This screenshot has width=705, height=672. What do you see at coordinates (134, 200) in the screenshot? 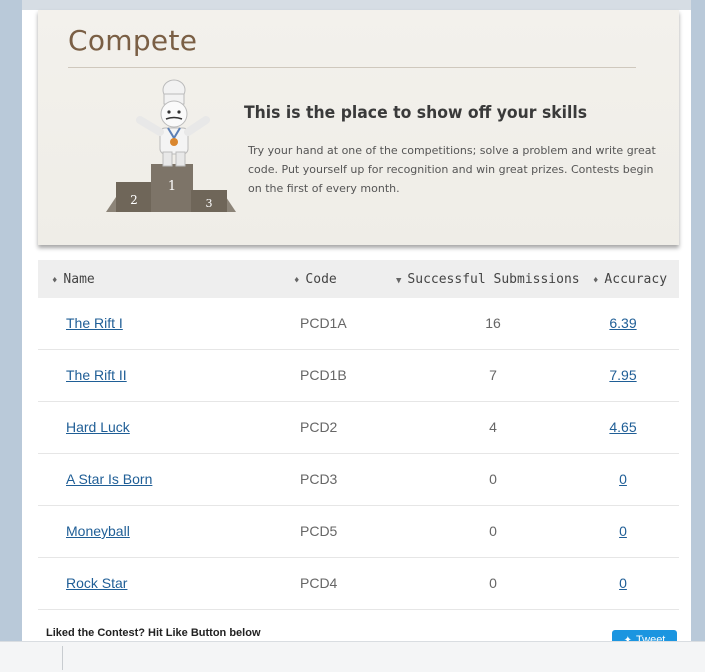
I see `podium-label-2: 2` at bounding box center [134, 200].